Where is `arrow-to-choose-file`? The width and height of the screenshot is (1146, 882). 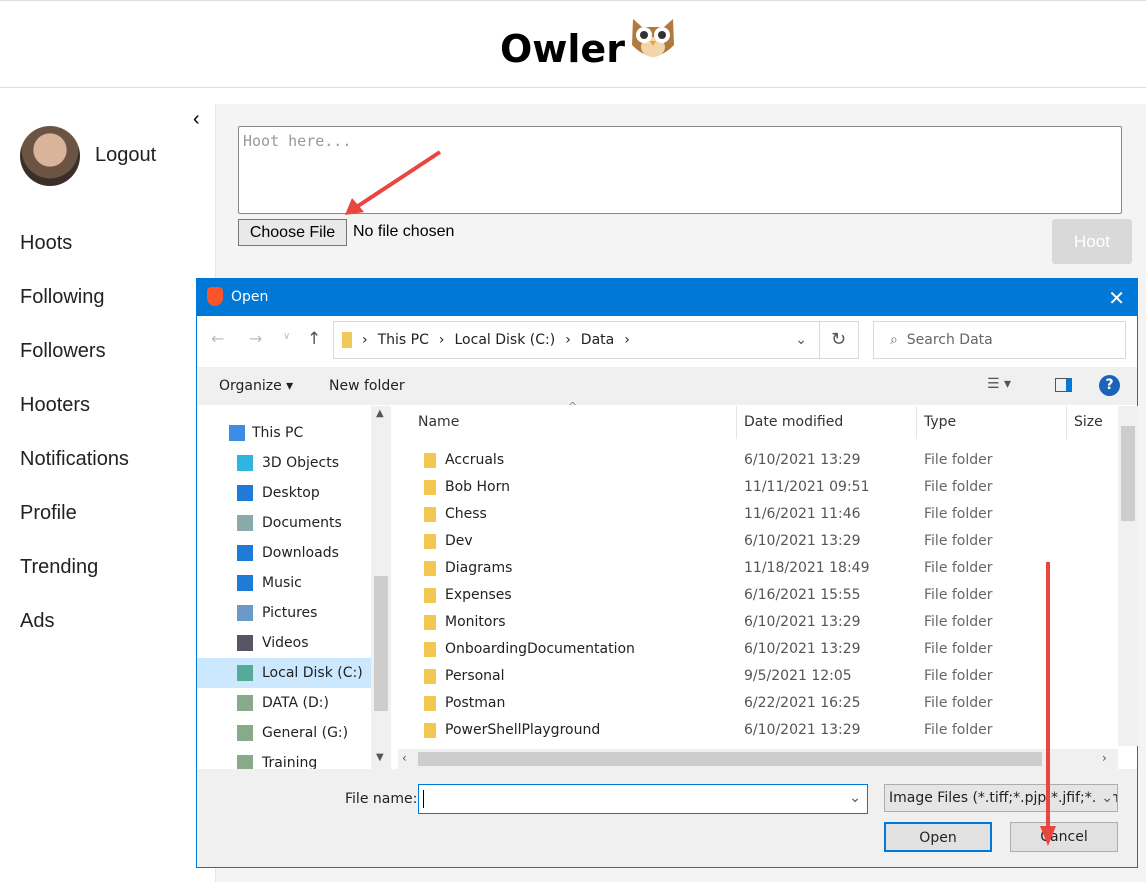 arrow-to-choose-file is located at coordinates (399, 179).